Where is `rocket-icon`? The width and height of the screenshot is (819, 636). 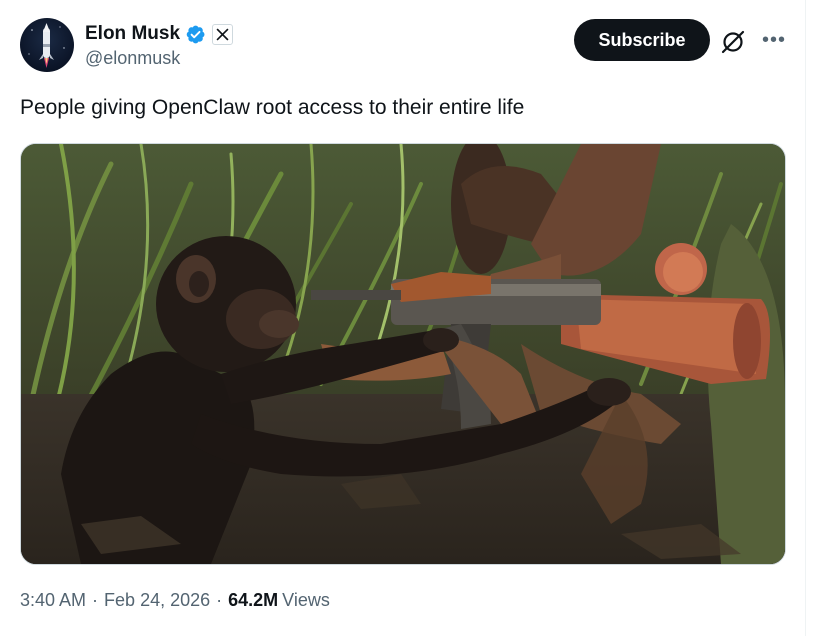 rocket-icon is located at coordinates (46, 45).